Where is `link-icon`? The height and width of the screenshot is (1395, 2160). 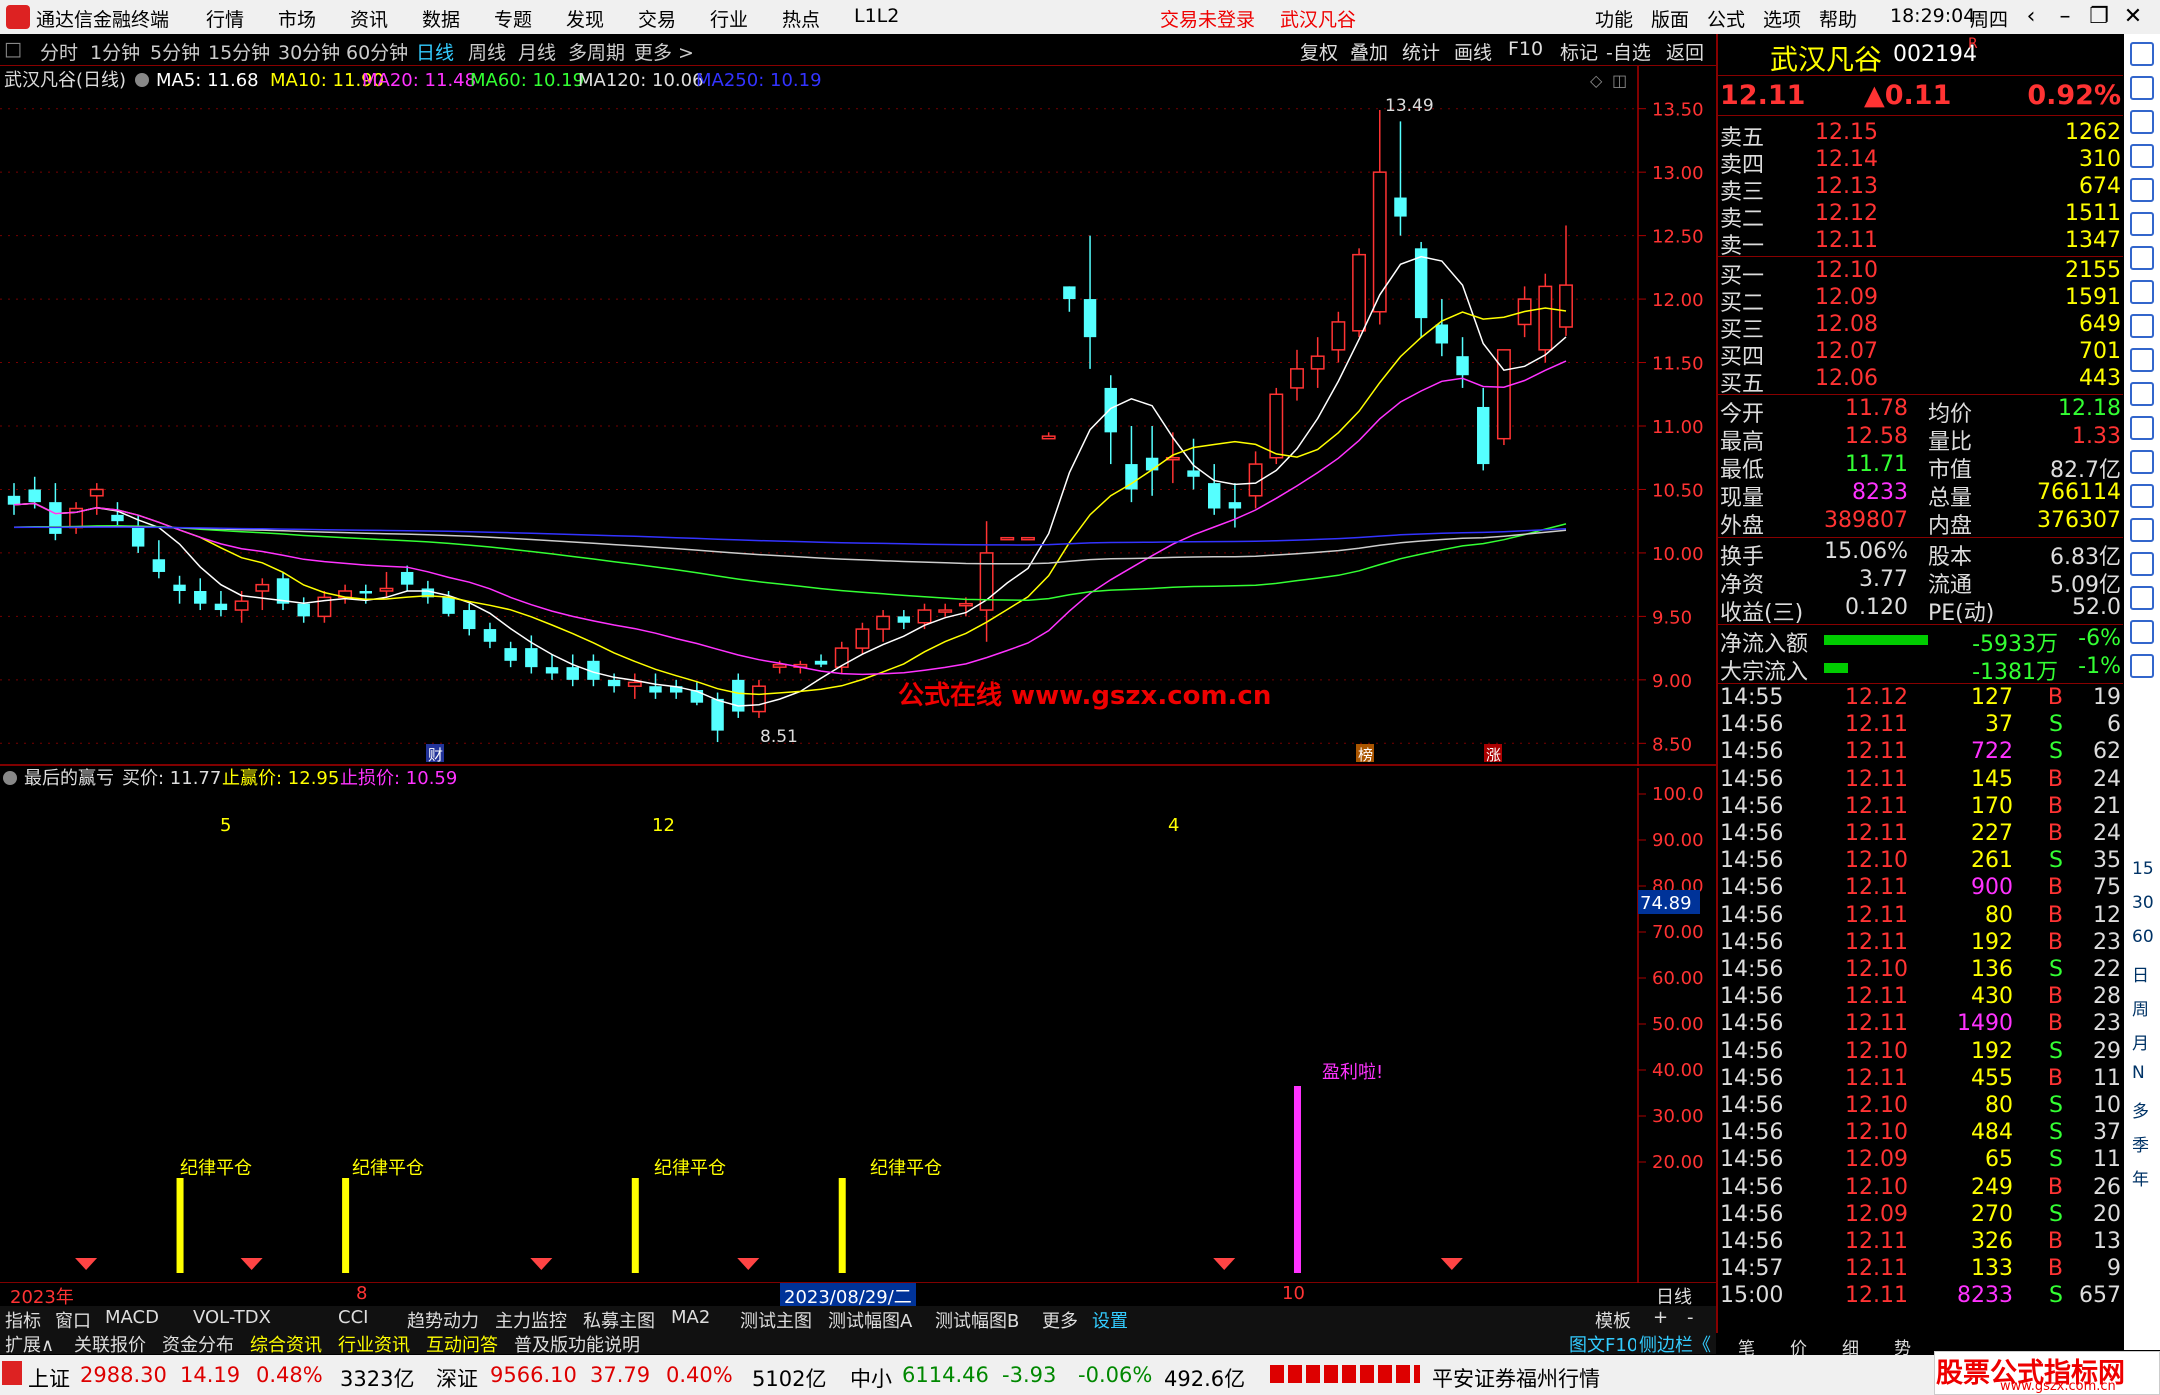
link-icon is located at coordinates (2142, 462).